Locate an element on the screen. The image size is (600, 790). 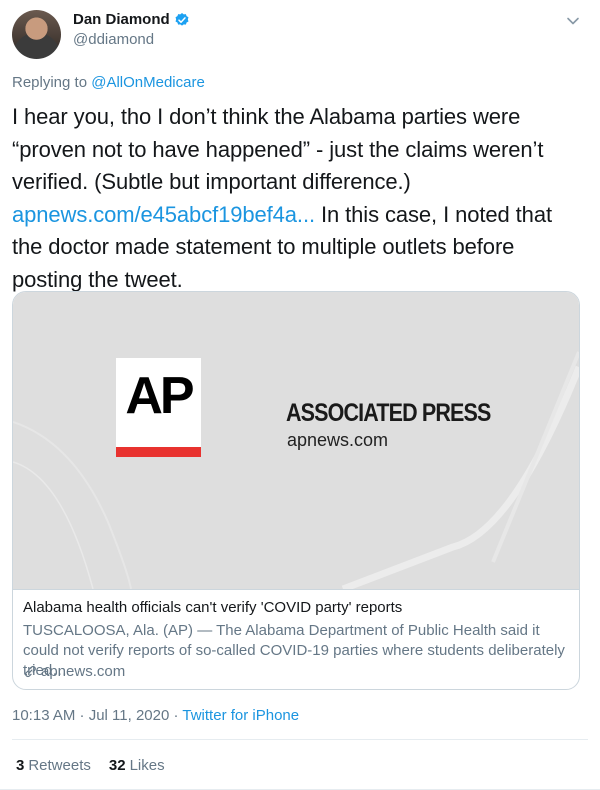
card-brand-domain: apnews.com is located at coordinates (338, 440).